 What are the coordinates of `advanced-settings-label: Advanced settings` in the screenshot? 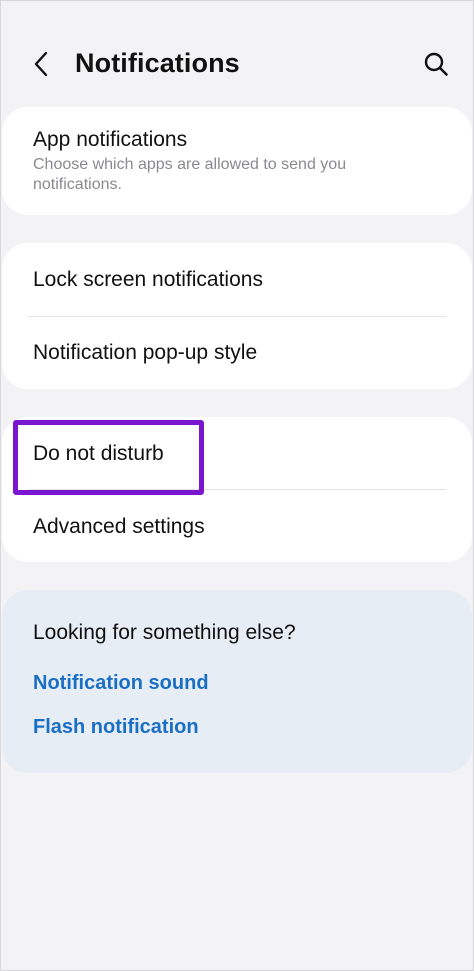 It's located at (119, 526).